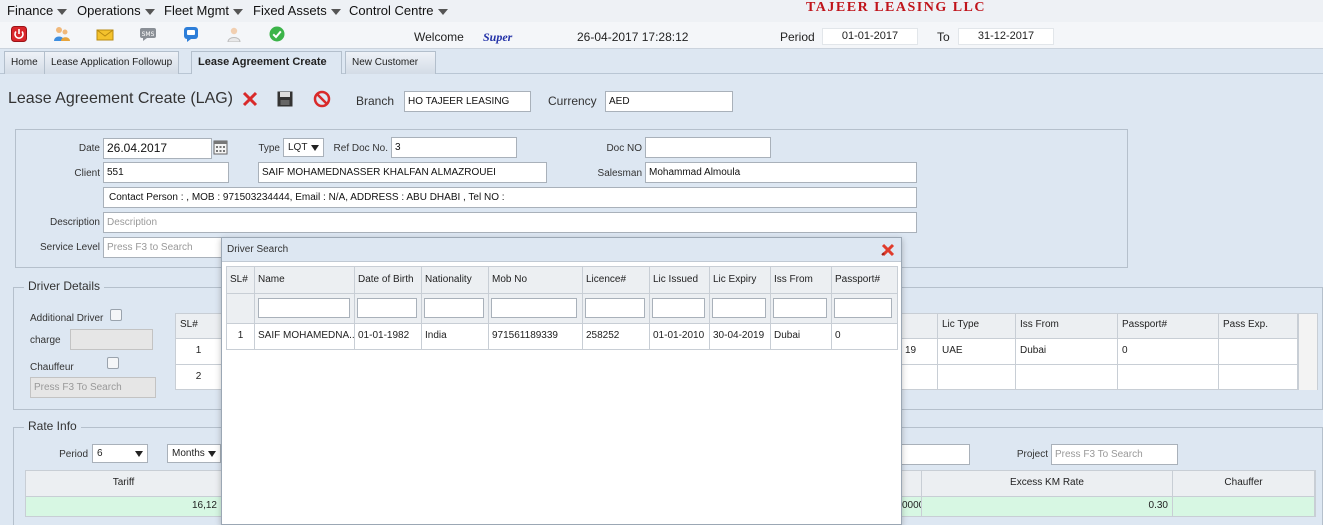 The image size is (1323, 525). I want to click on chauffeur-search-field: Press F3 To Search, so click(93, 387).